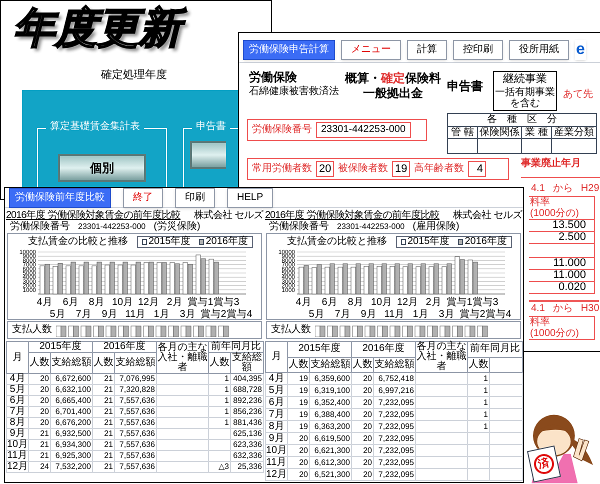 The height and width of the screenshot is (484, 600). Describe the element at coordinates (580, 50) in the screenshot. I see `logo-link: e` at that location.